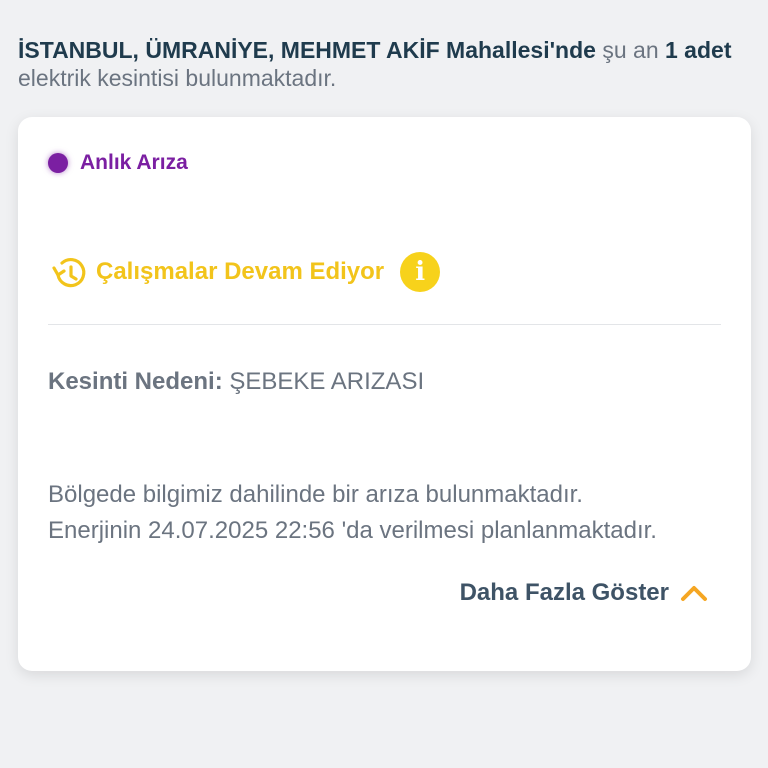 The width and height of the screenshot is (768, 768). What do you see at coordinates (134, 162) in the screenshot?
I see `status-label: Anlık Arıza` at bounding box center [134, 162].